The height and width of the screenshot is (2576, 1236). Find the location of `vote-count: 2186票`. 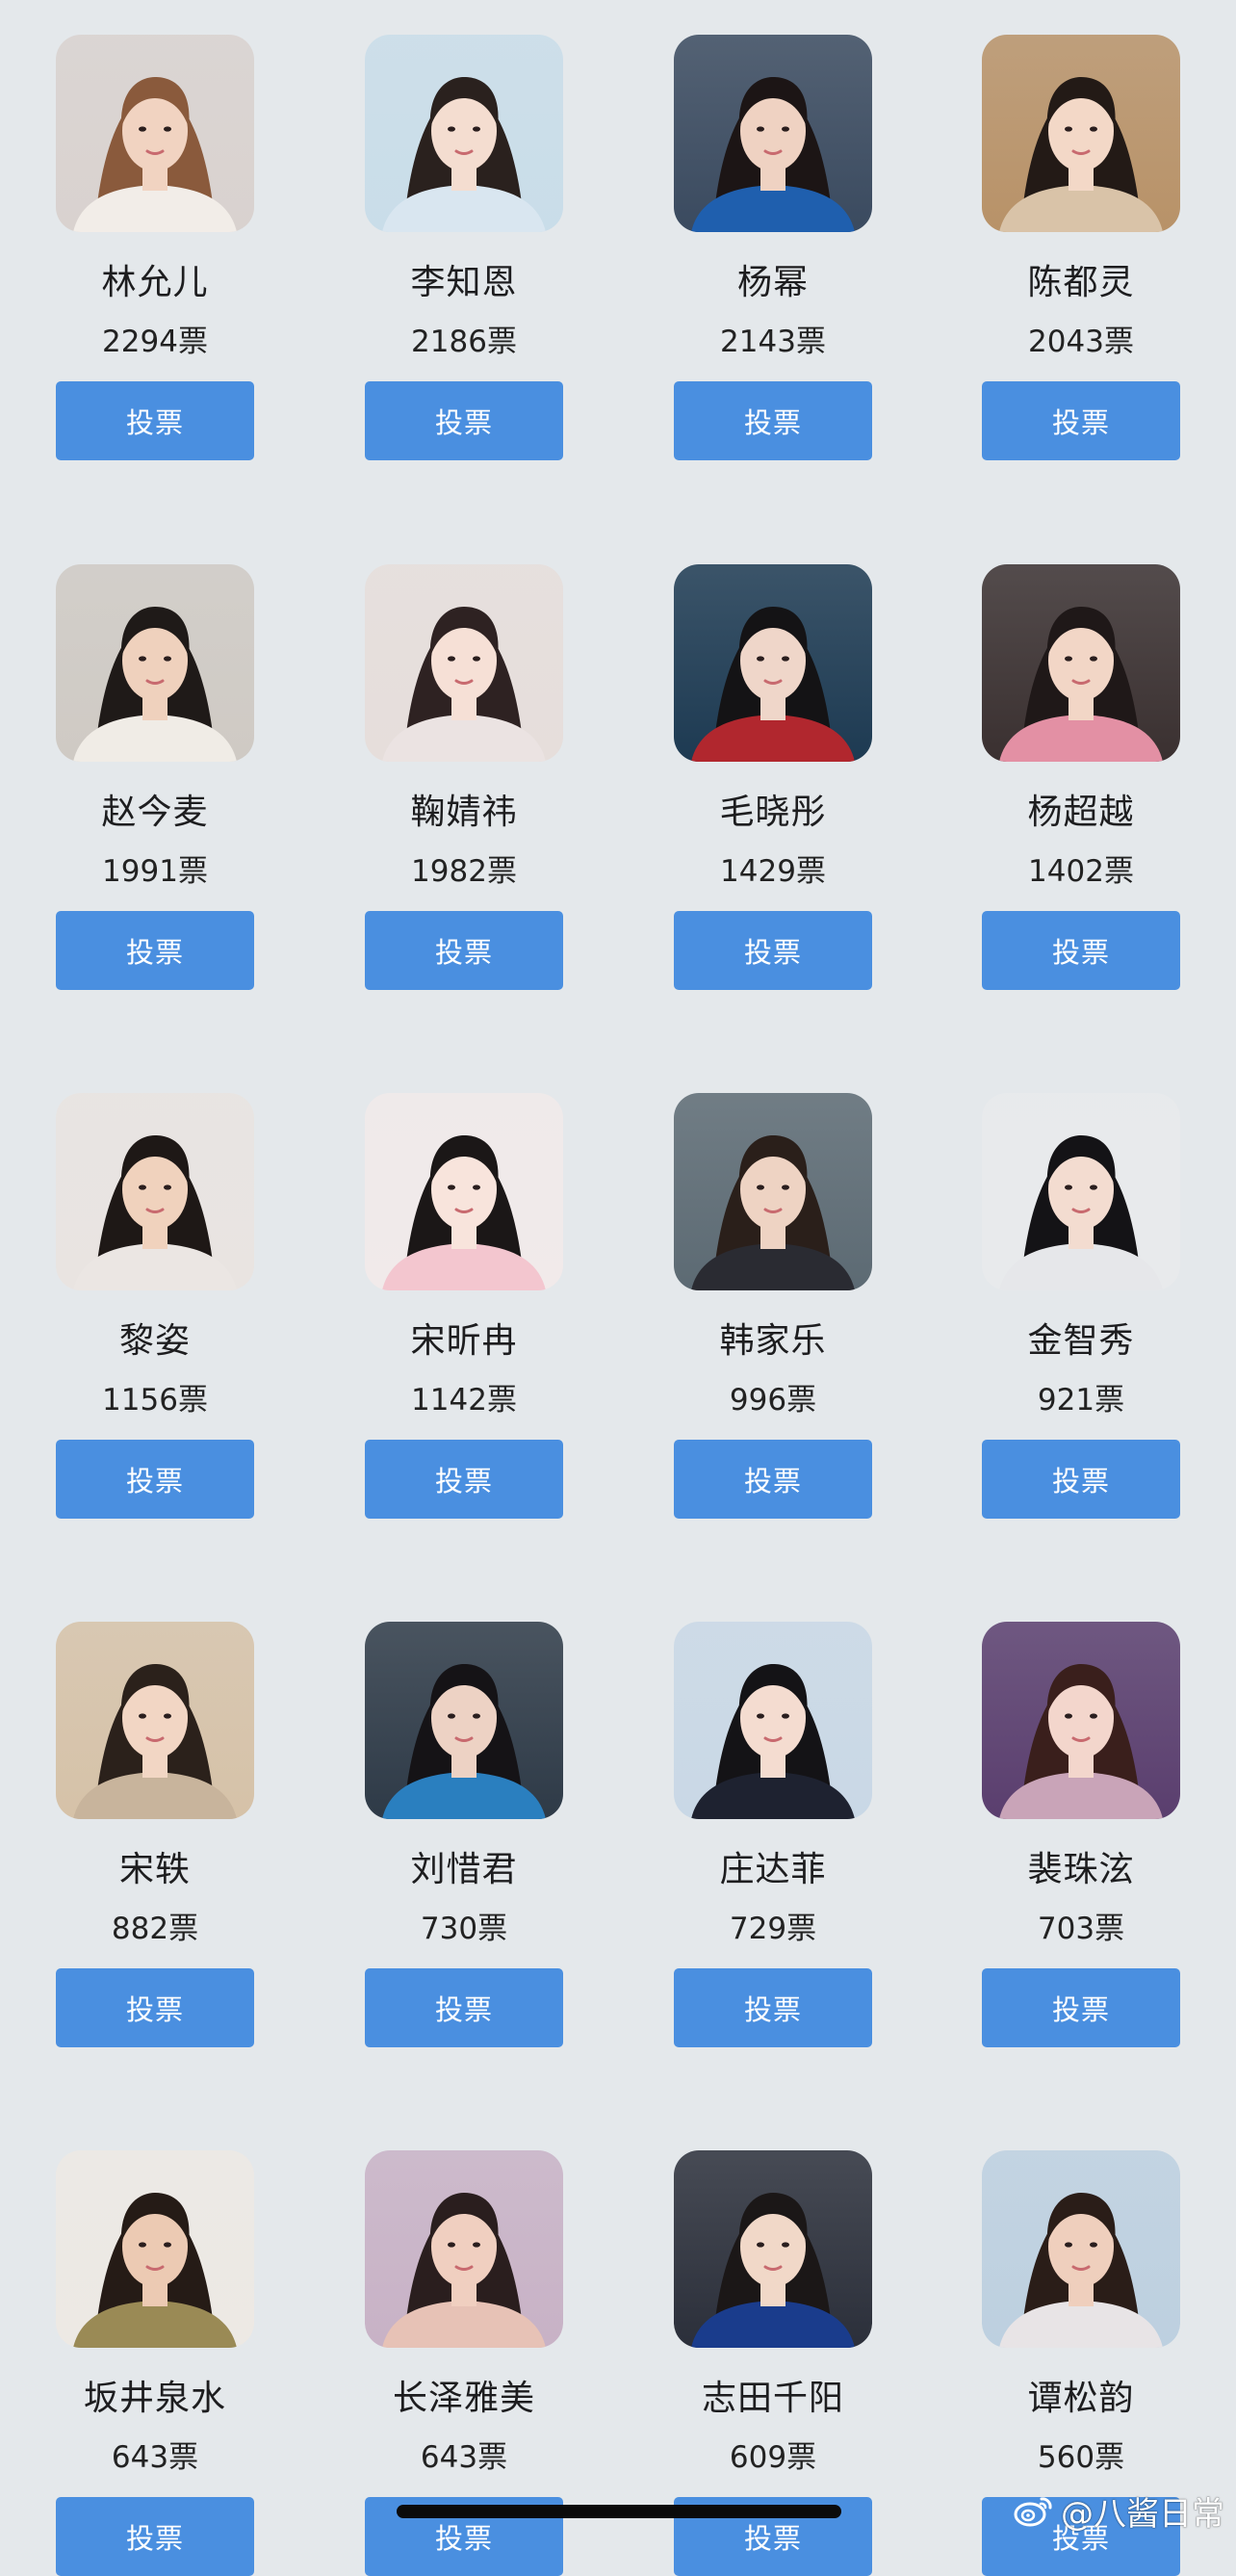

vote-count: 2186票 is located at coordinates (464, 342).